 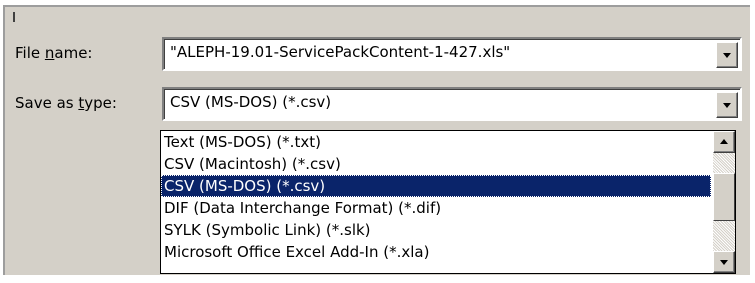 I want to click on scroll-up-button, so click(x=724, y=142).